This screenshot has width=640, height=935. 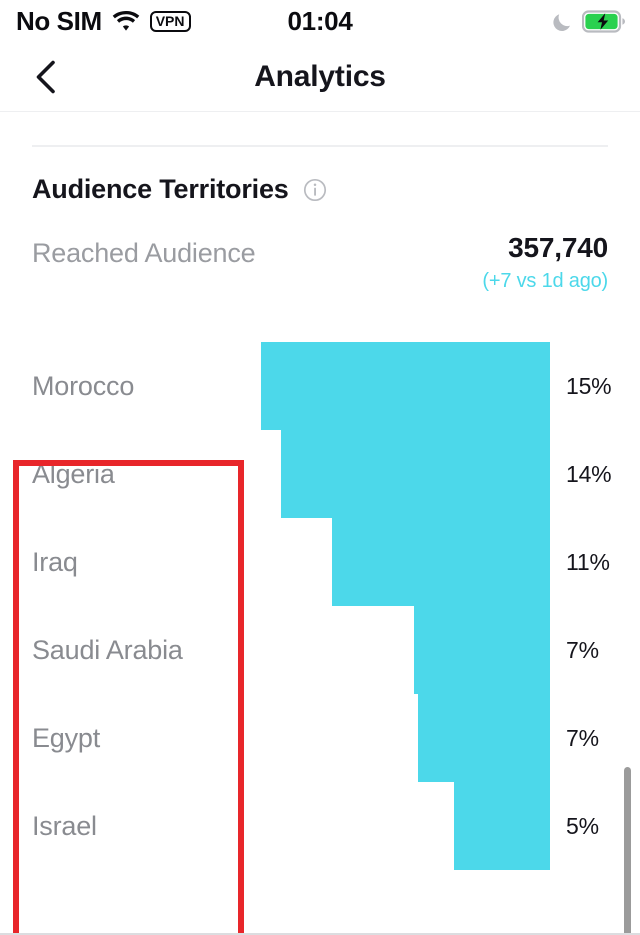 I want to click on chart-row: Algeria 14%, so click(x=320, y=474).